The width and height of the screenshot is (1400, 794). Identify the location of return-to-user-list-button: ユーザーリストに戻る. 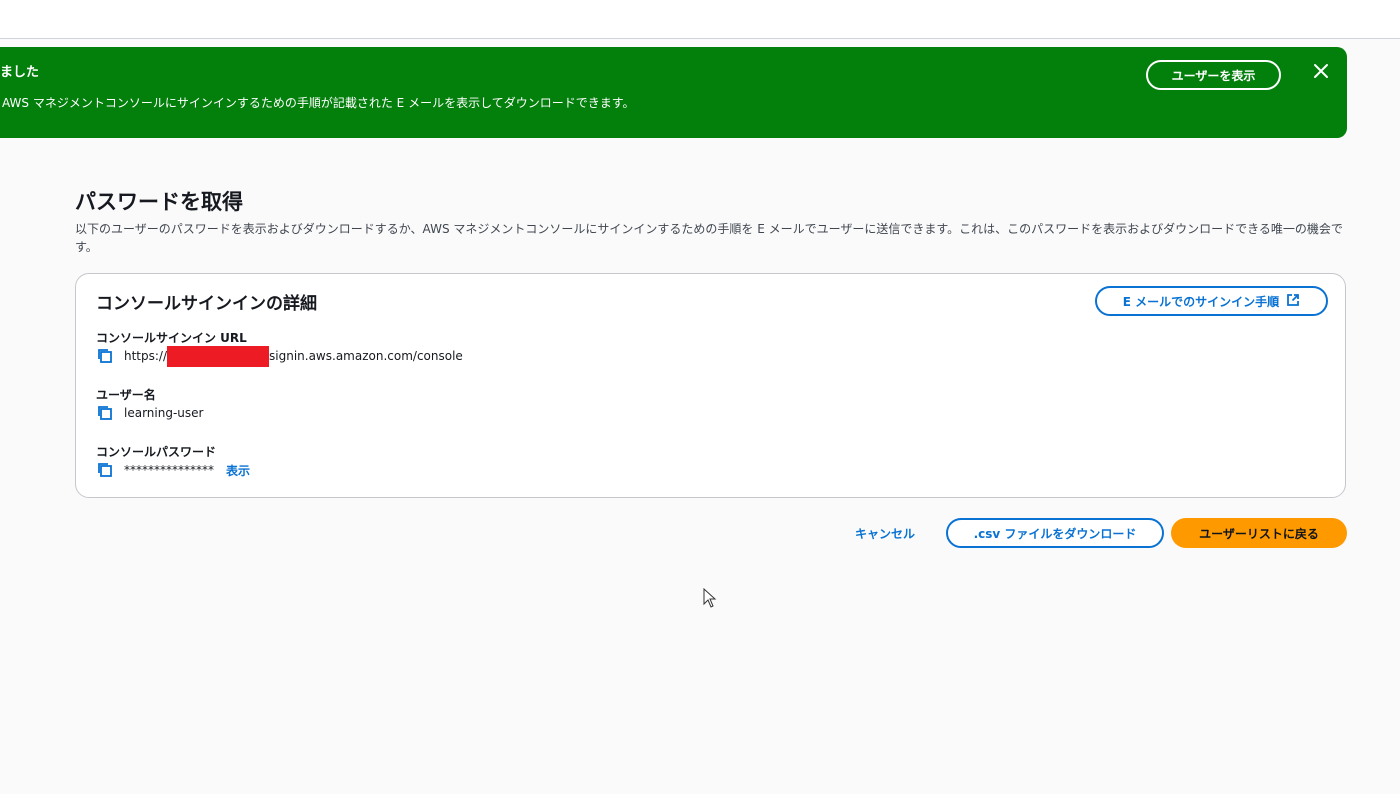
(1259, 533).